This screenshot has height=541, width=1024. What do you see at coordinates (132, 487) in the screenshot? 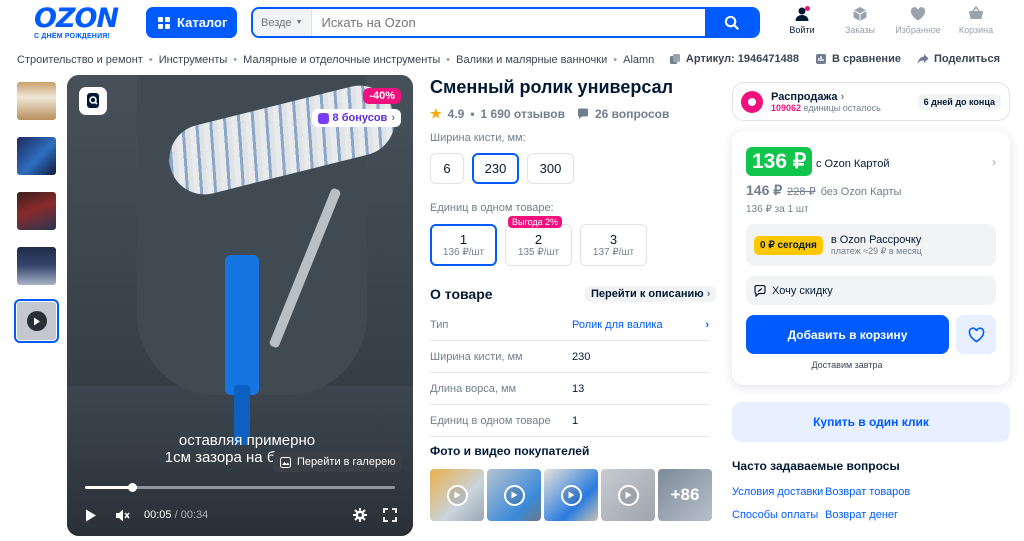
I see `video-progress-handle` at bounding box center [132, 487].